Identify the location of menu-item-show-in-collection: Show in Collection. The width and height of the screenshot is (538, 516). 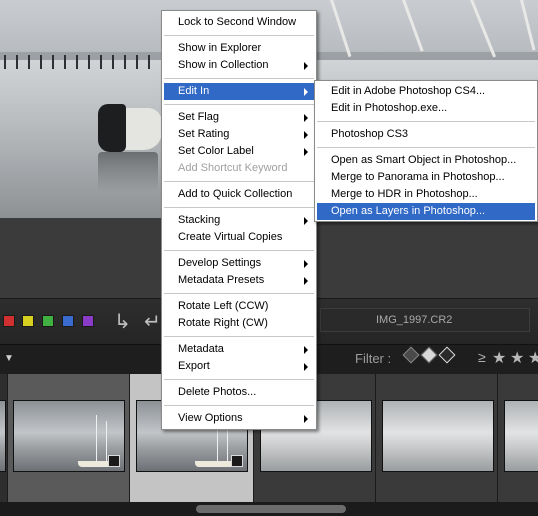
(239, 65).